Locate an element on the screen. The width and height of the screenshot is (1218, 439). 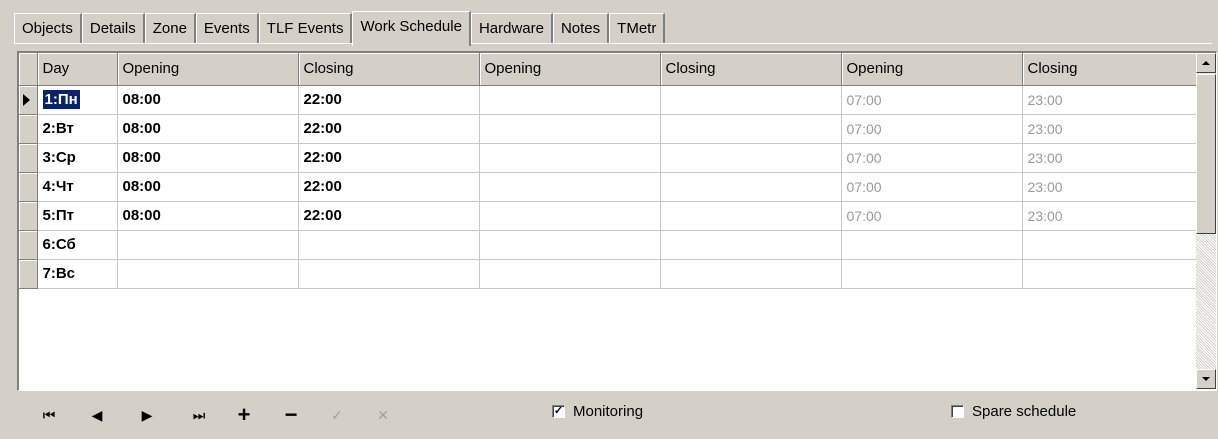
tab-tmetr: TMetr is located at coordinates (637, 28).